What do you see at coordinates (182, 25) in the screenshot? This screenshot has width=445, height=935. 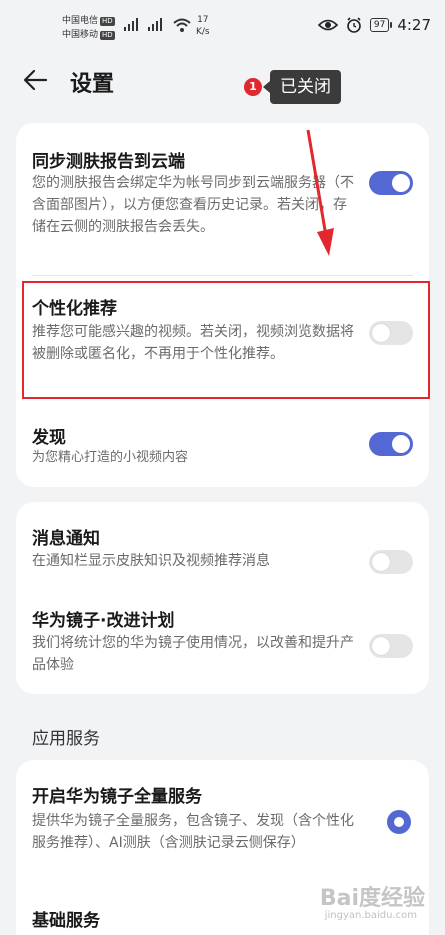 I see `wifi-icon` at bounding box center [182, 25].